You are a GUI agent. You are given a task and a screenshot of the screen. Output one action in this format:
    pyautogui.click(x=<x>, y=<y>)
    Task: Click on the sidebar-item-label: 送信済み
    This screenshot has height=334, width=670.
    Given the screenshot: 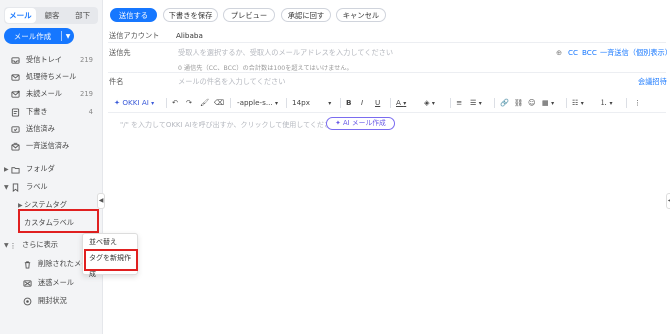 What is the action you would take?
    pyautogui.click(x=40, y=128)
    